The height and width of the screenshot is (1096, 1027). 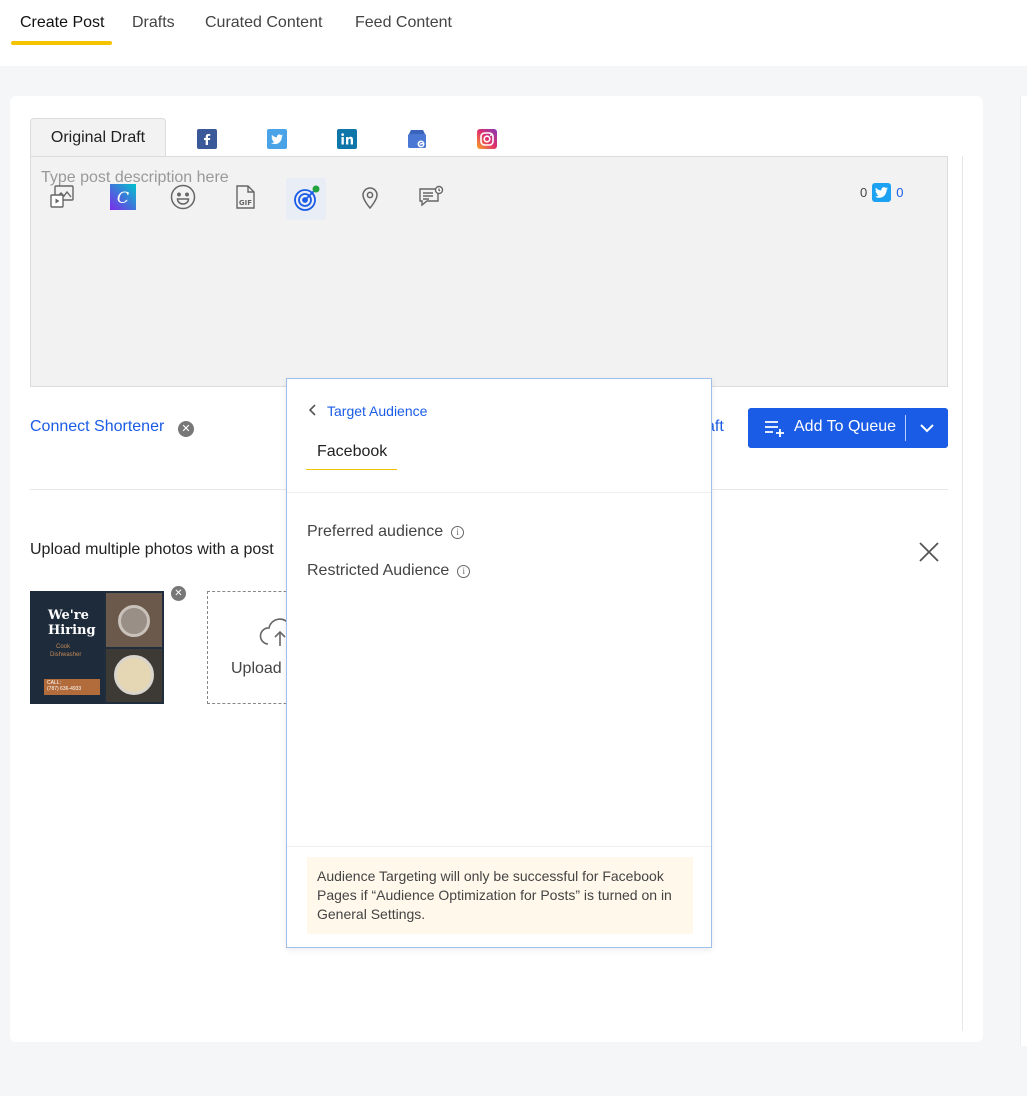 What do you see at coordinates (277, 139) in the screenshot?
I see `twitter-icon` at bounding box center [277, 139].